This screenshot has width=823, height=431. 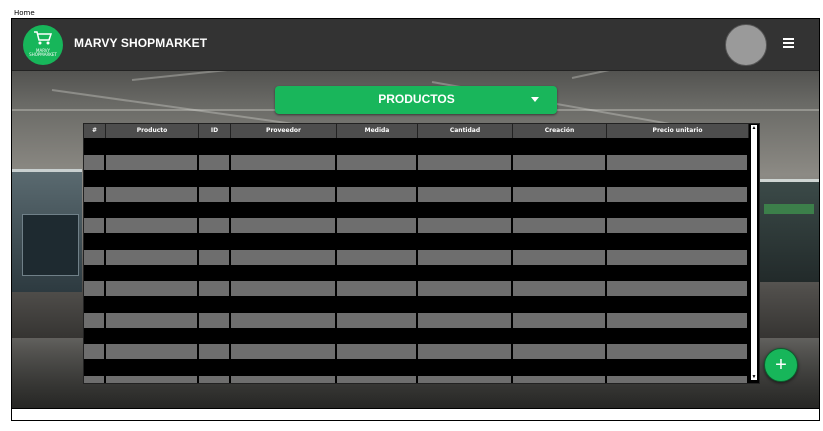 I want to click on caret-down-icon, so click(x=535, y=99).